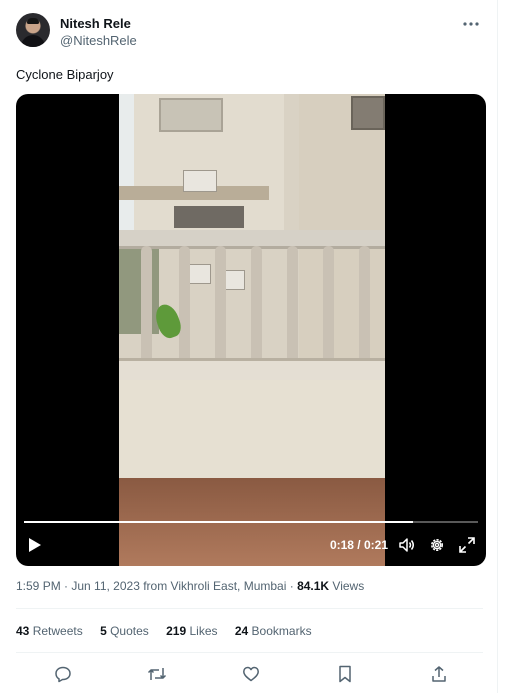  What do you see at coordinates (139, 289) in the screenshot?
I see `video-trees` at bounding box center [139, 289].